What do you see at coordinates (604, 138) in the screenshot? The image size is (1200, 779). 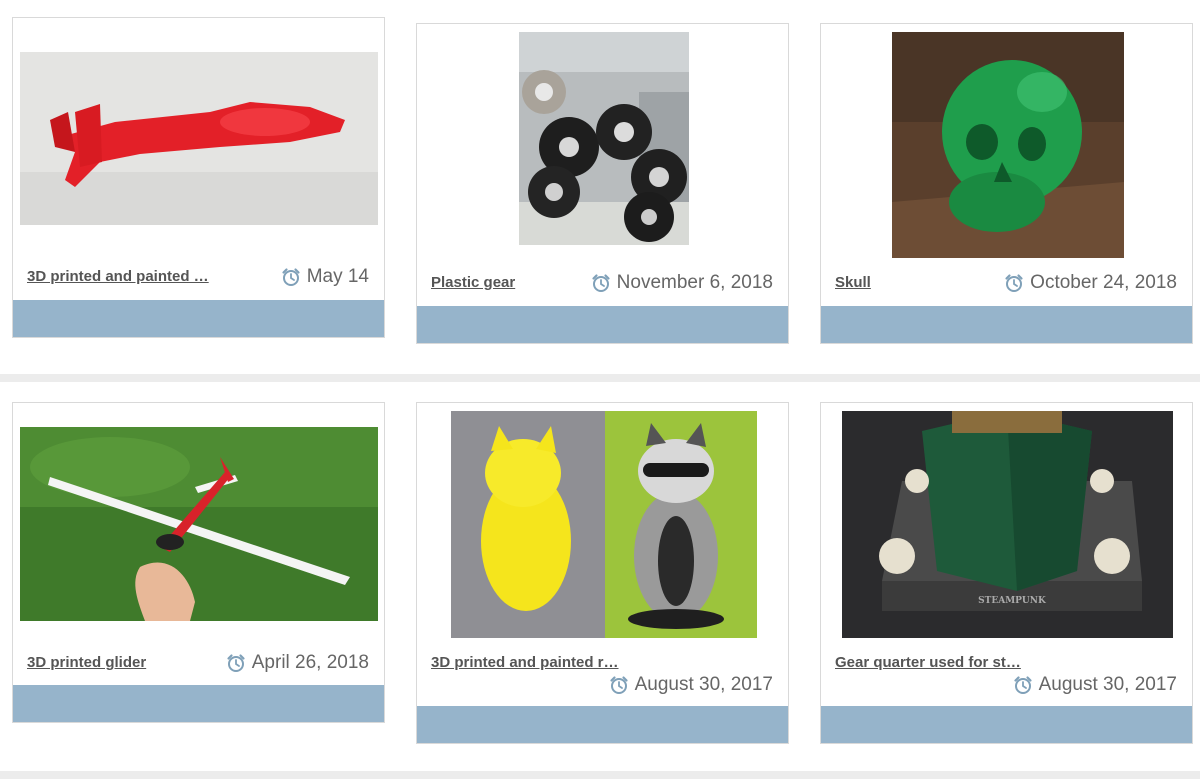 I see `gears-image` at bounding box center [604, 138].